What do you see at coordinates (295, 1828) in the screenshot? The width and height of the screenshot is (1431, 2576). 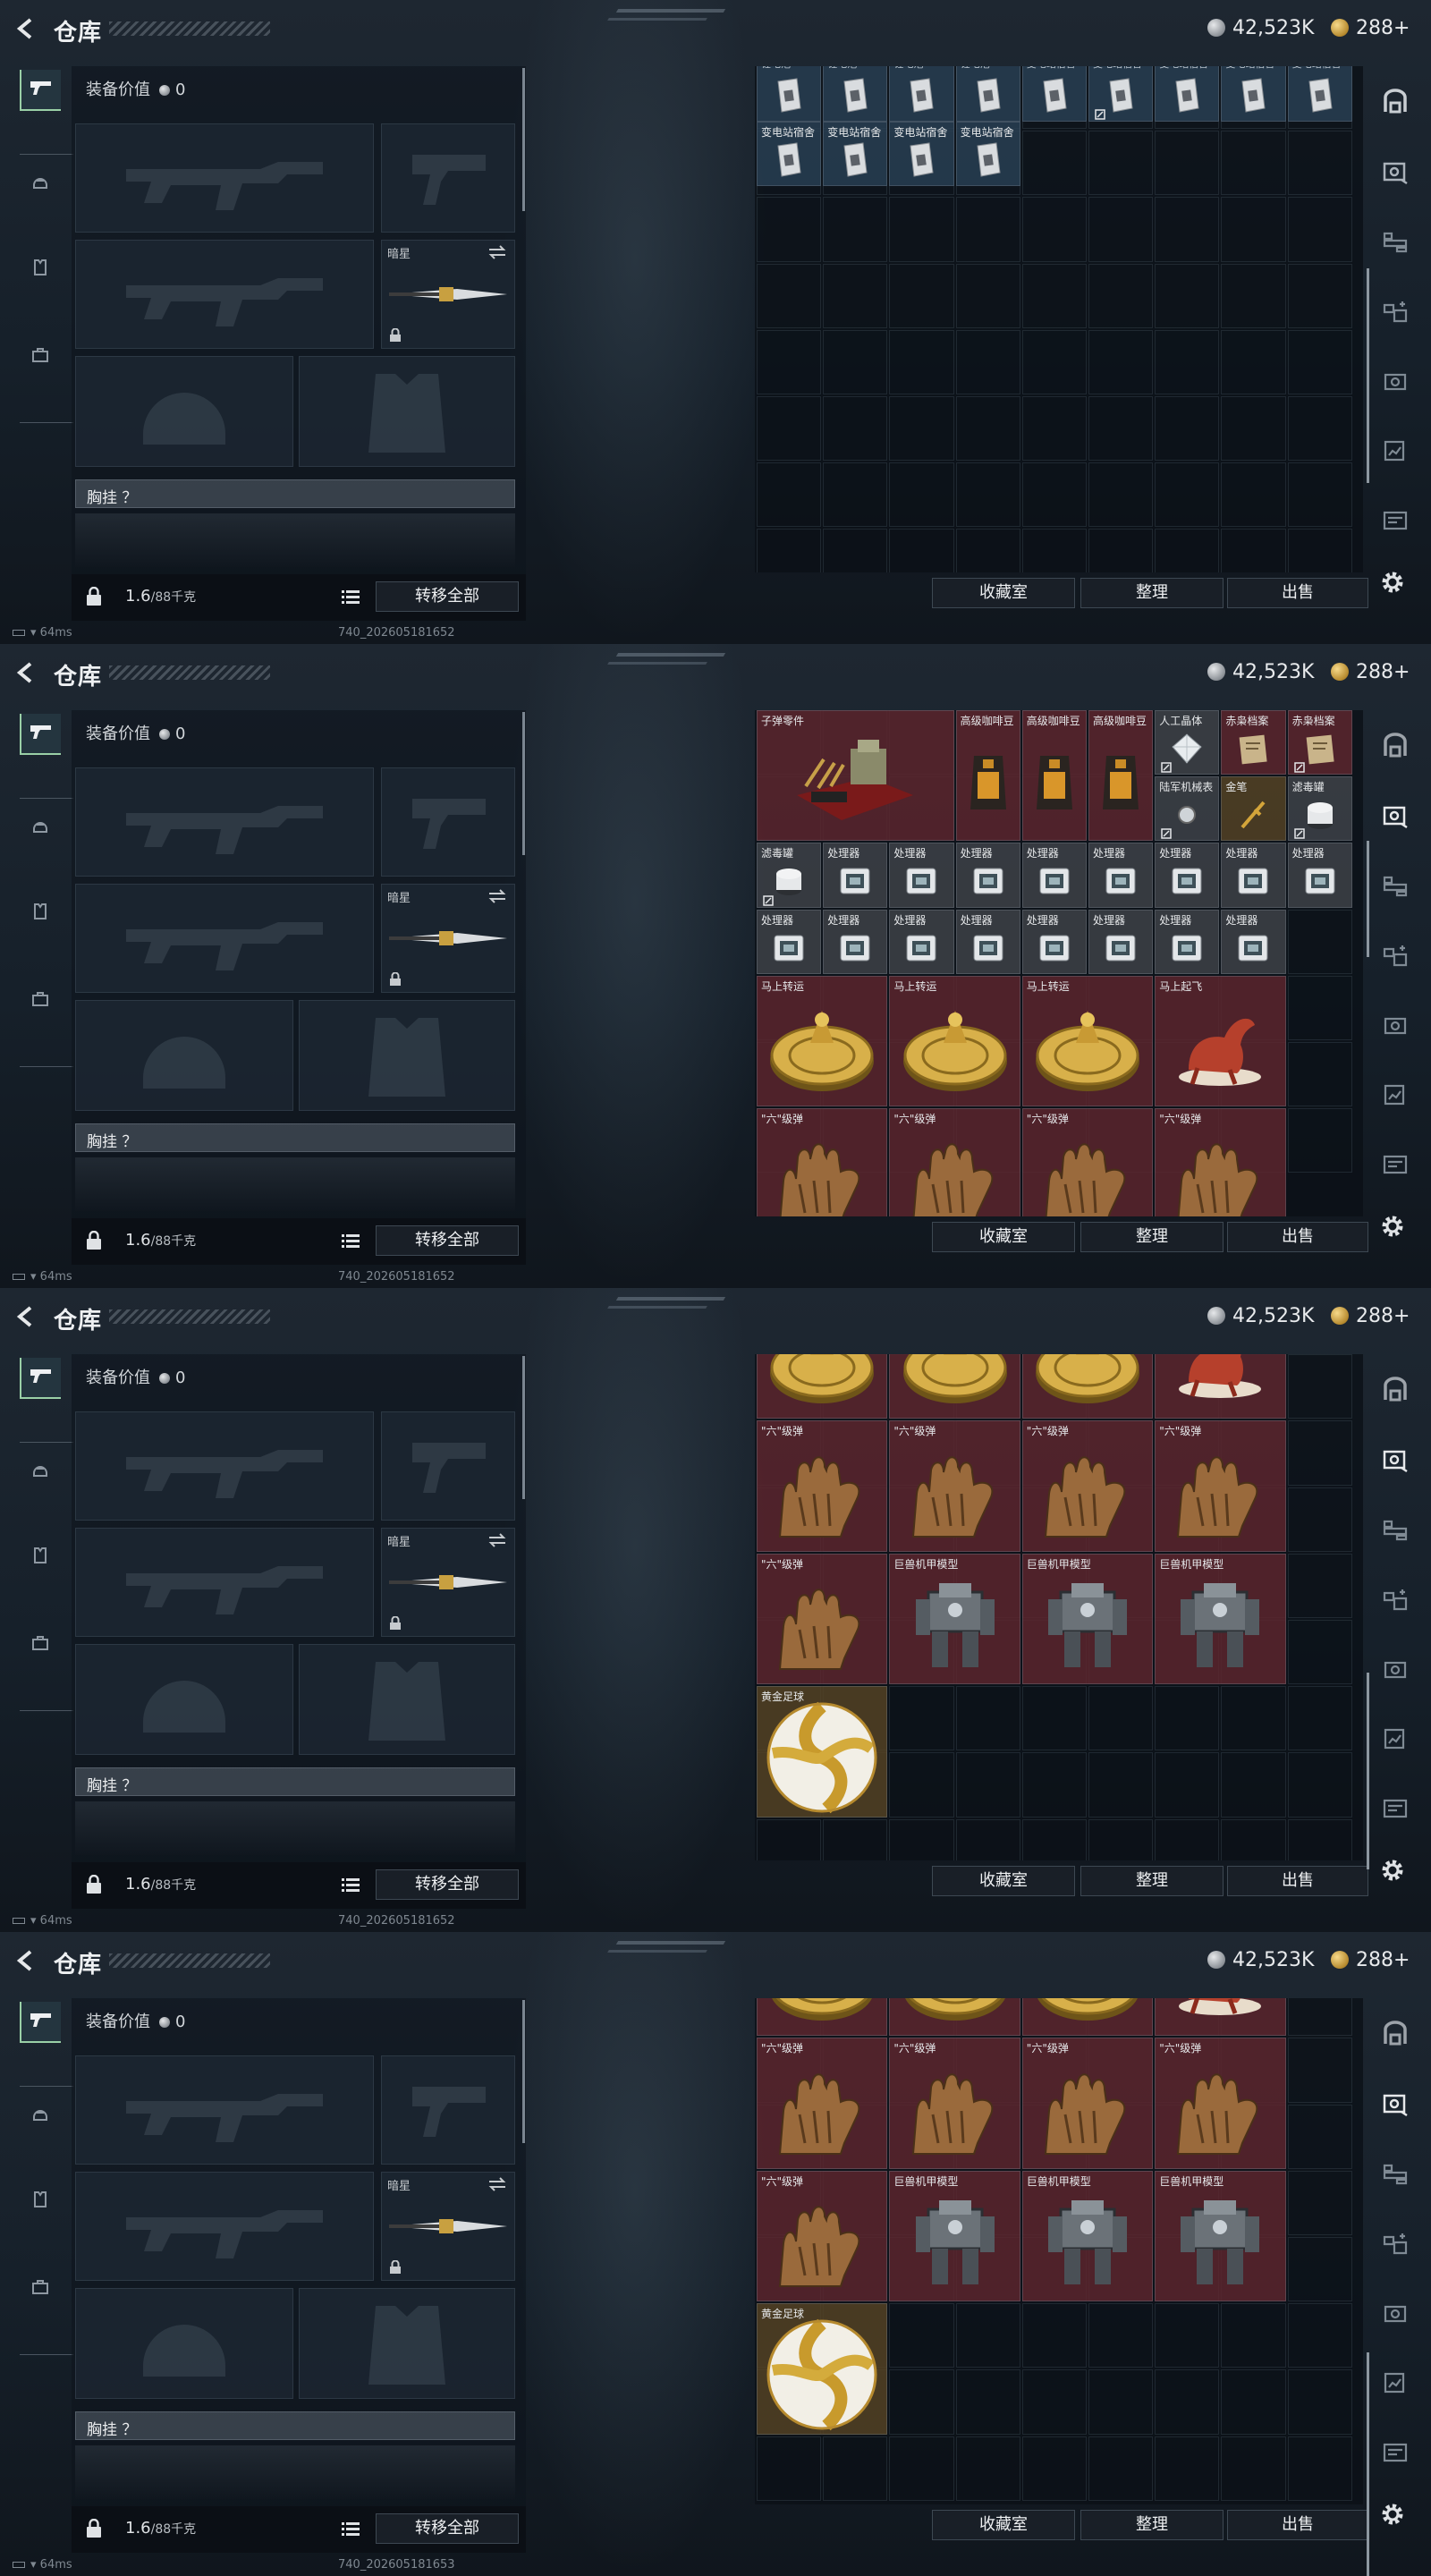 I see `backpack-slot` at bounding box center [295, 1828].